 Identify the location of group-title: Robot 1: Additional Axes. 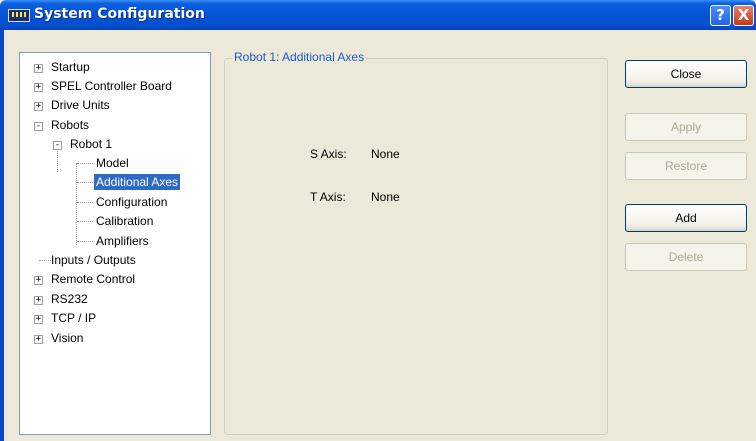
(299, 57).